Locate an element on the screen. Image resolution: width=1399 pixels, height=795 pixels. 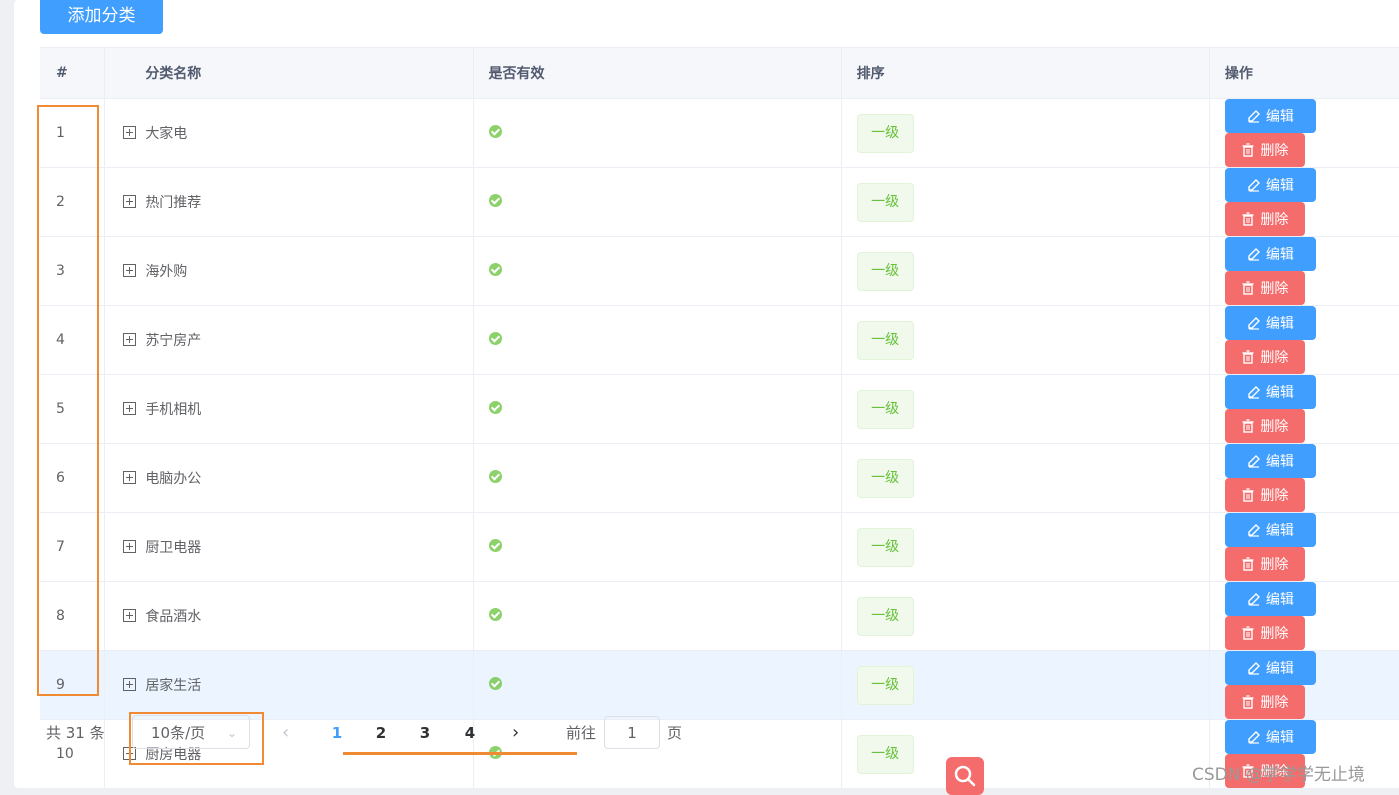
row-name-cell: 居家生活 is located at coordinates (289, 685).